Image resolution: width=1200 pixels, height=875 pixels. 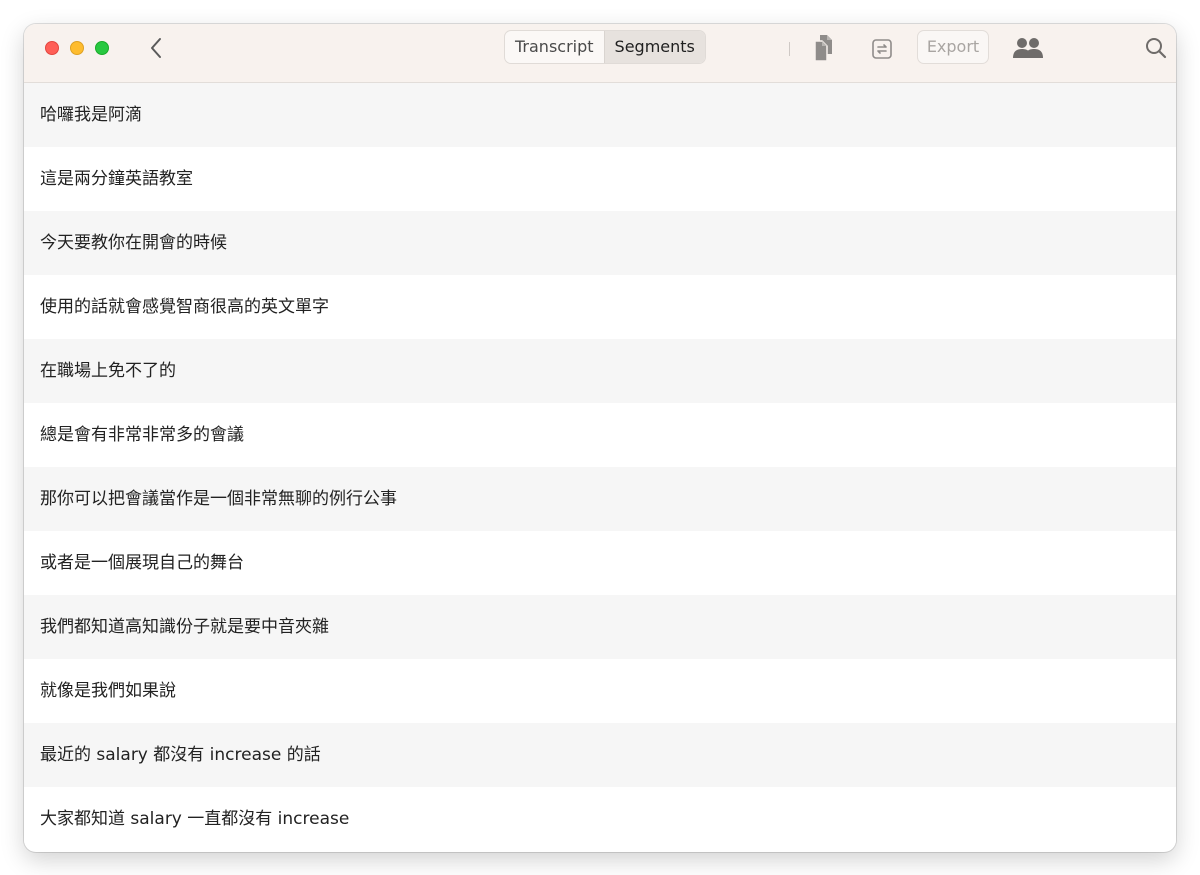 I want to click on segment-row: 我們都知道高知識份子就是要中音夾雜, so click(x=600, y=627).